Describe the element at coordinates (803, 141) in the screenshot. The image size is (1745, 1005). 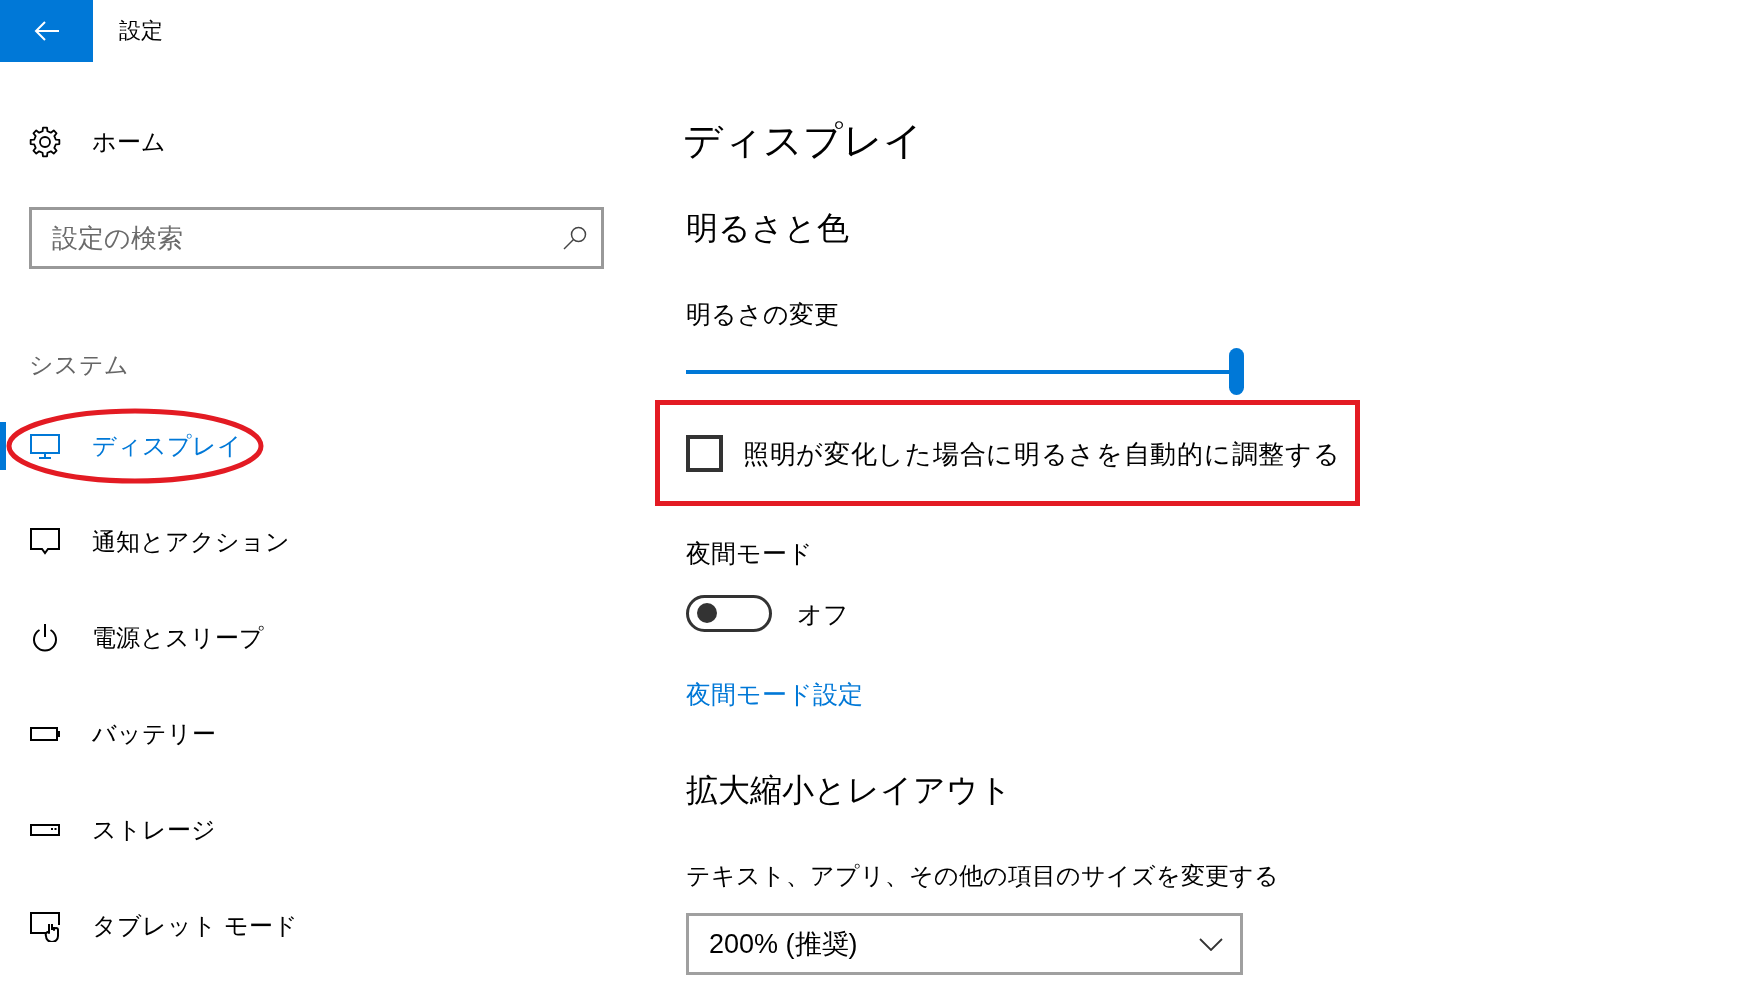
I see `page-title: ディスプレイ` at that location.